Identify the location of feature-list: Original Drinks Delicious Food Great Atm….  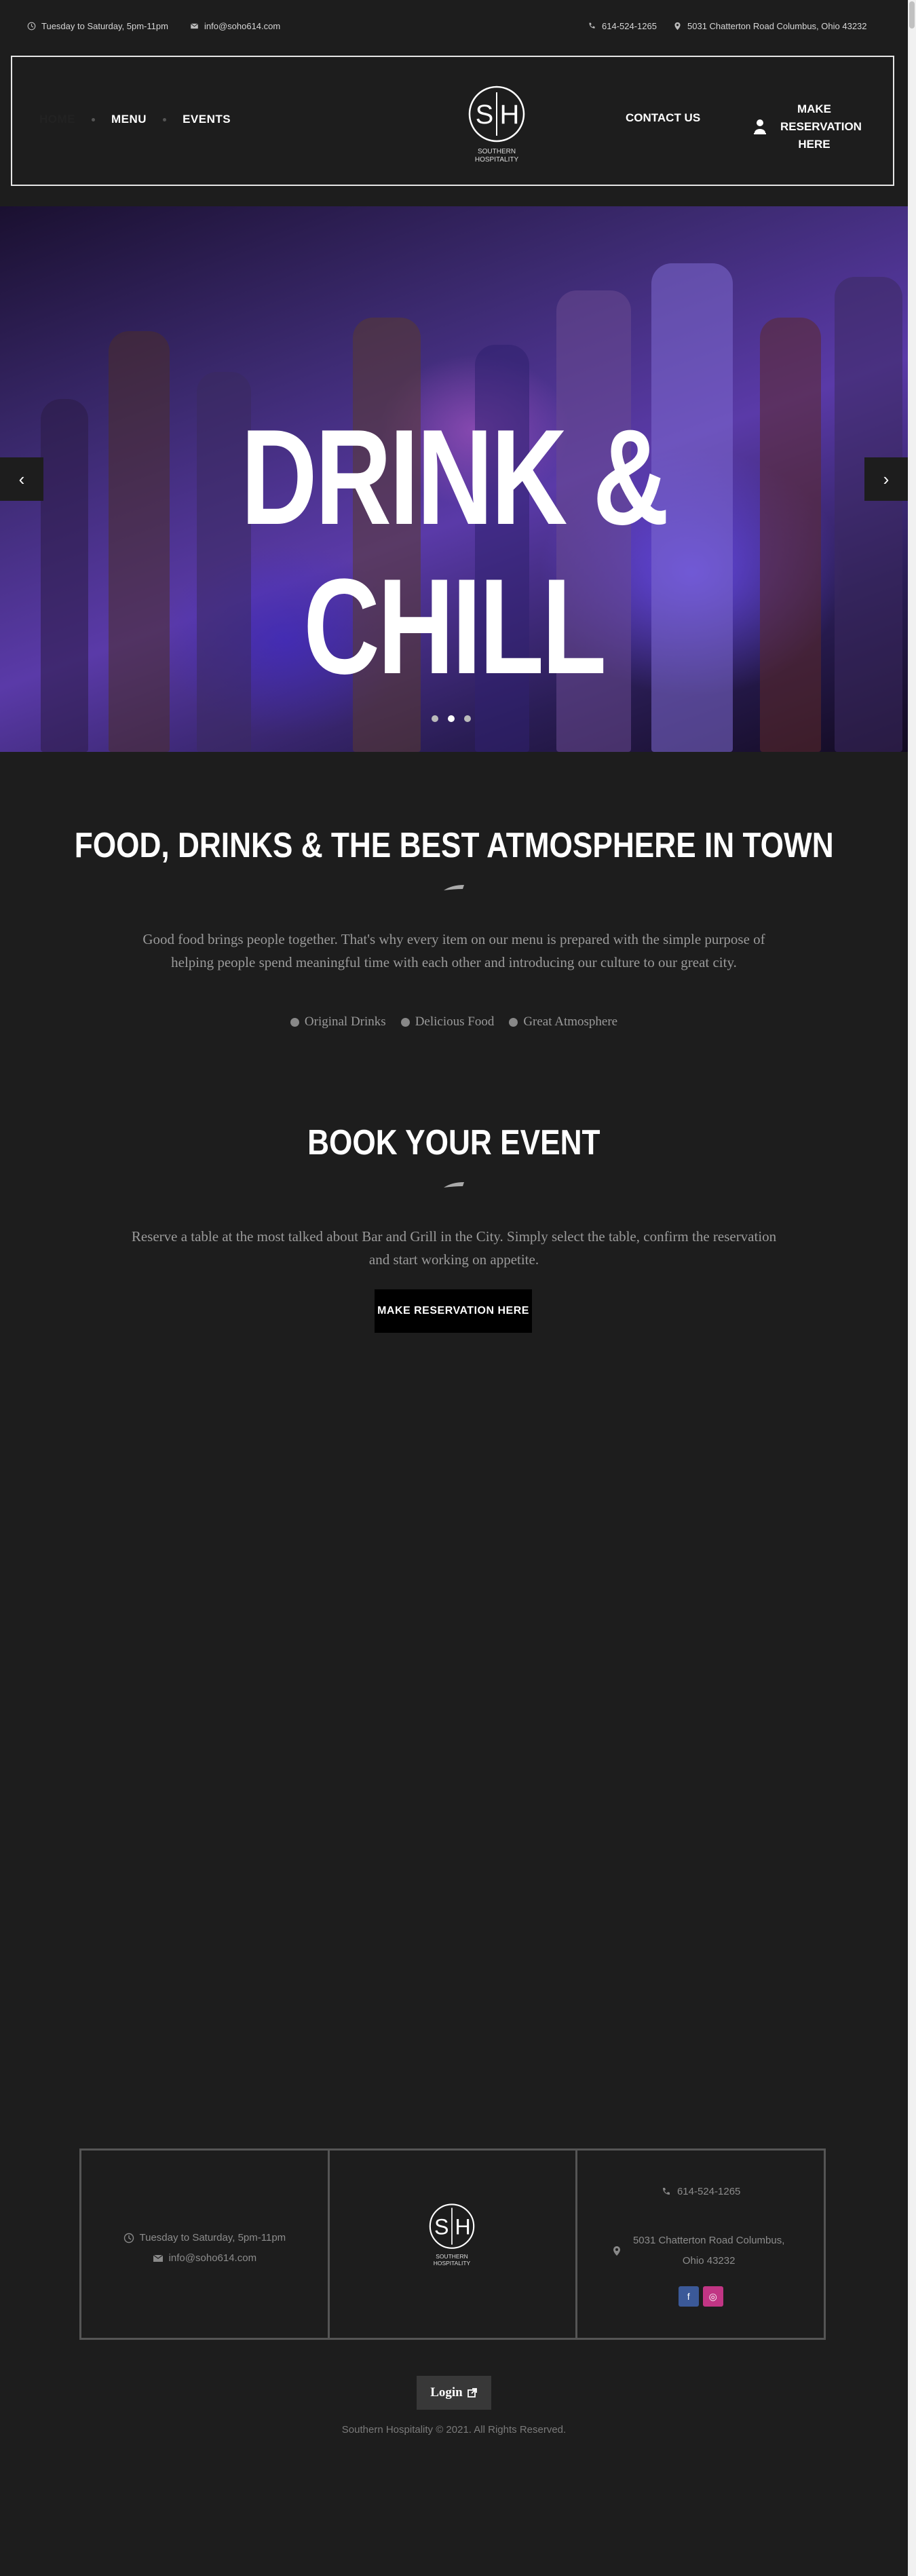
(454, 1022).